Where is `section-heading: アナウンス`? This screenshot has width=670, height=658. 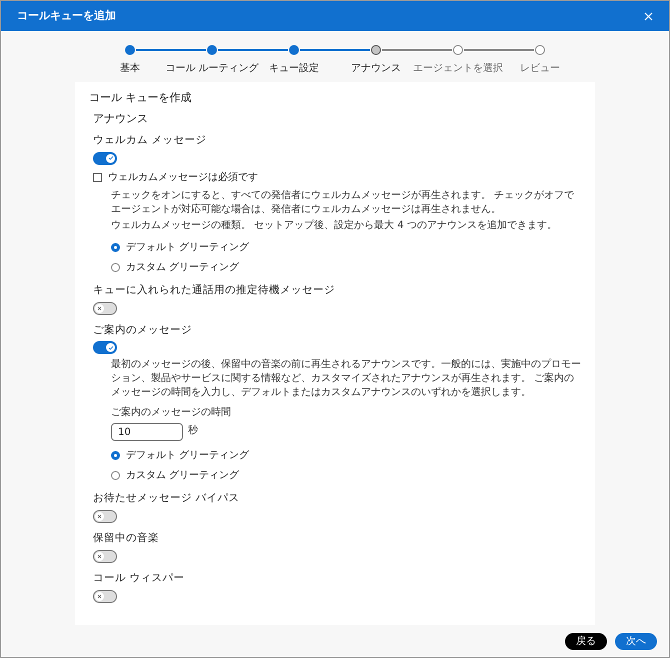 section-heading: アナウンス is located at coordinates (121, 118).